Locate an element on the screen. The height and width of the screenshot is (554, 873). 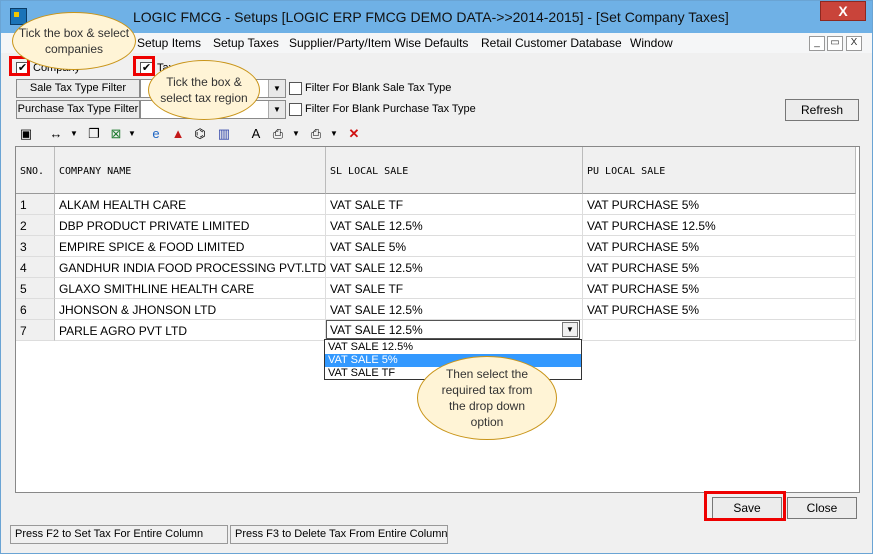
chart-icon: ▥ is located at coordinates (224, 134).